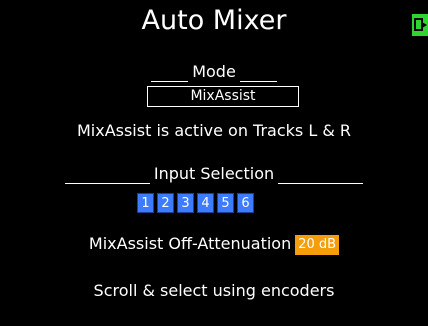 The height and width of the screenshot is (326, 428). I want to click on track-button-5: 5, so click(225, 203).